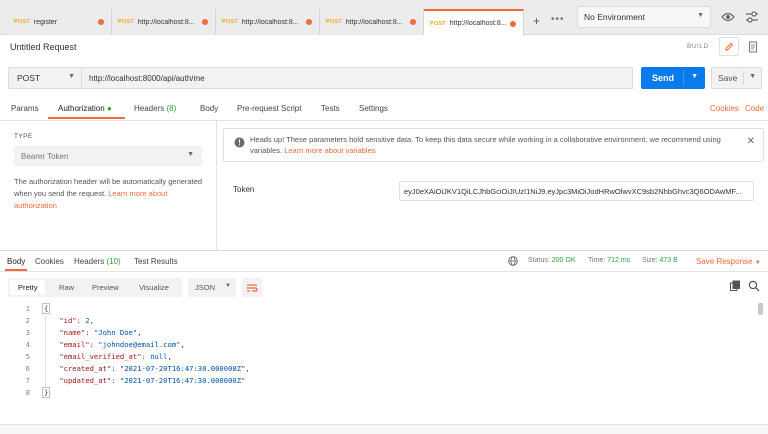 This screenshot has width=768, height=434. I want to click on code-link: Code, so click(754, 108).